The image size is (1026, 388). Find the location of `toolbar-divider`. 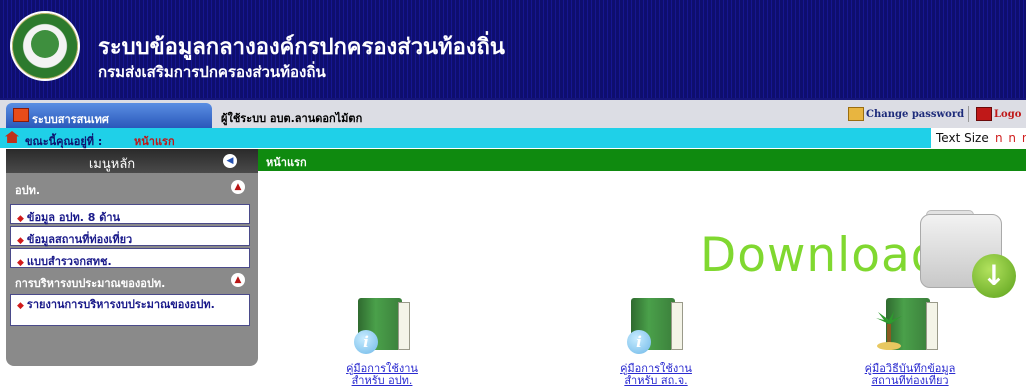

toolbar-divider is located at coordinates (968, 114).